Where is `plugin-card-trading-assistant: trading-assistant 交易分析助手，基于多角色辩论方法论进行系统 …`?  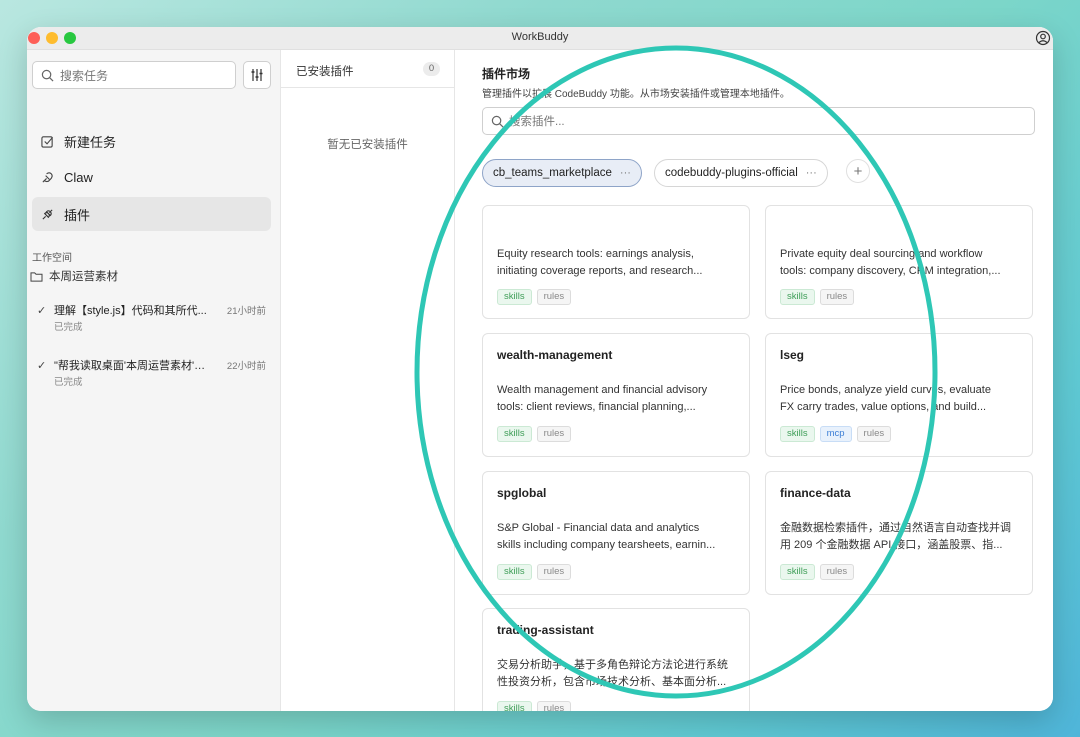 plugin-card-trading-assistant: trading-assistant 交易分析助手，基于多角色辩论方法论进行系统 … is located at coordinates (616, 659).